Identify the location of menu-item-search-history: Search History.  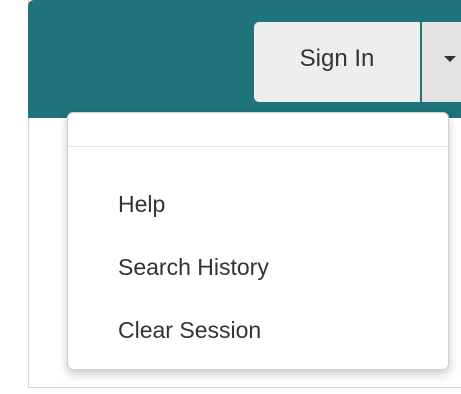
(258, 273).